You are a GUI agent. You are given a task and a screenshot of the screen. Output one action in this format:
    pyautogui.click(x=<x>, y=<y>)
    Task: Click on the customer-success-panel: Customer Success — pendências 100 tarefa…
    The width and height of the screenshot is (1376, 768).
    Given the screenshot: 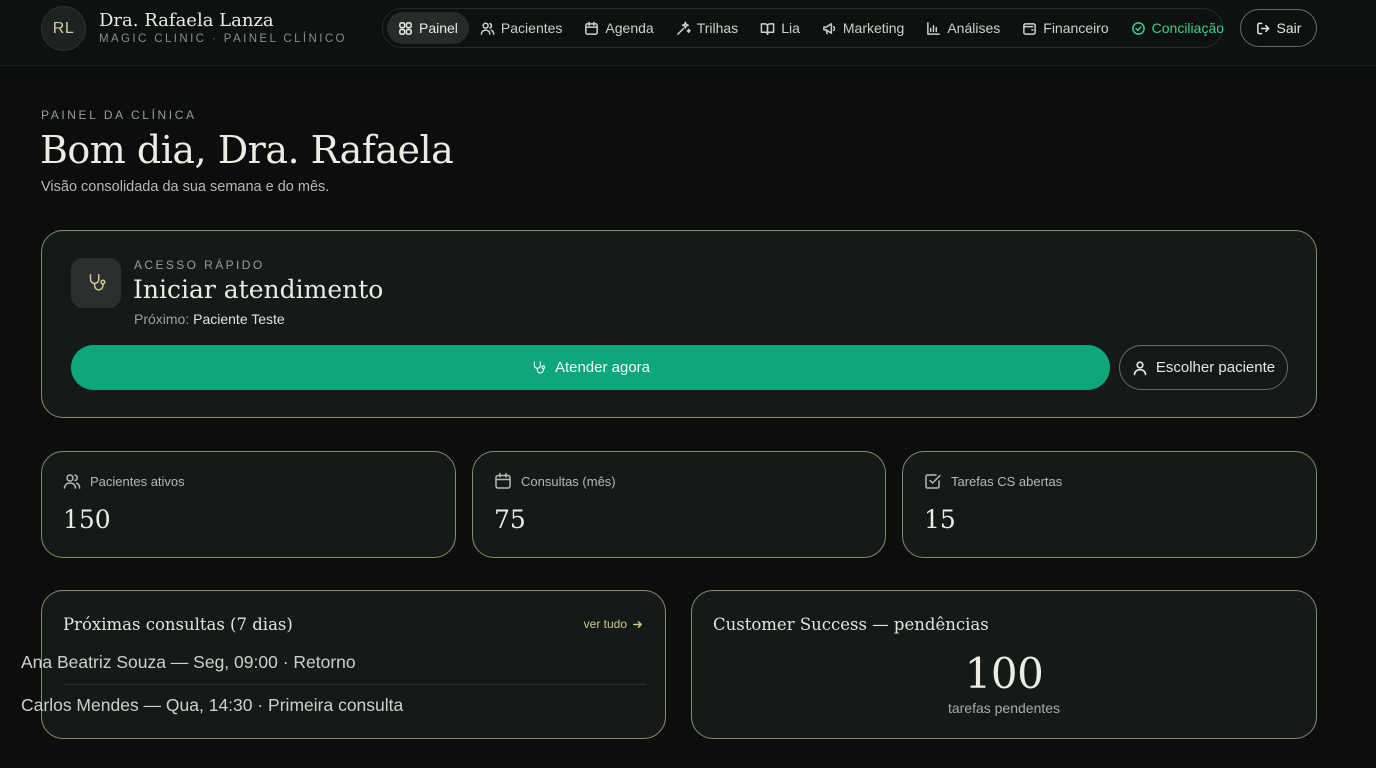 What is the action you would take?
    pyautogui.click(x=1004, y=664)
    